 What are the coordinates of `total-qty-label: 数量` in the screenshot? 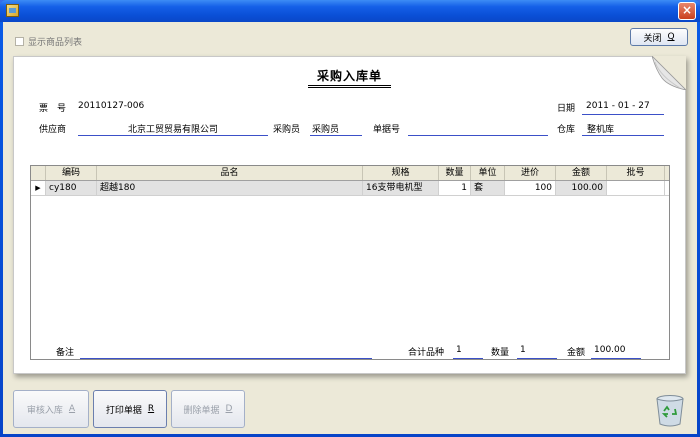 It's located at (500, 353).